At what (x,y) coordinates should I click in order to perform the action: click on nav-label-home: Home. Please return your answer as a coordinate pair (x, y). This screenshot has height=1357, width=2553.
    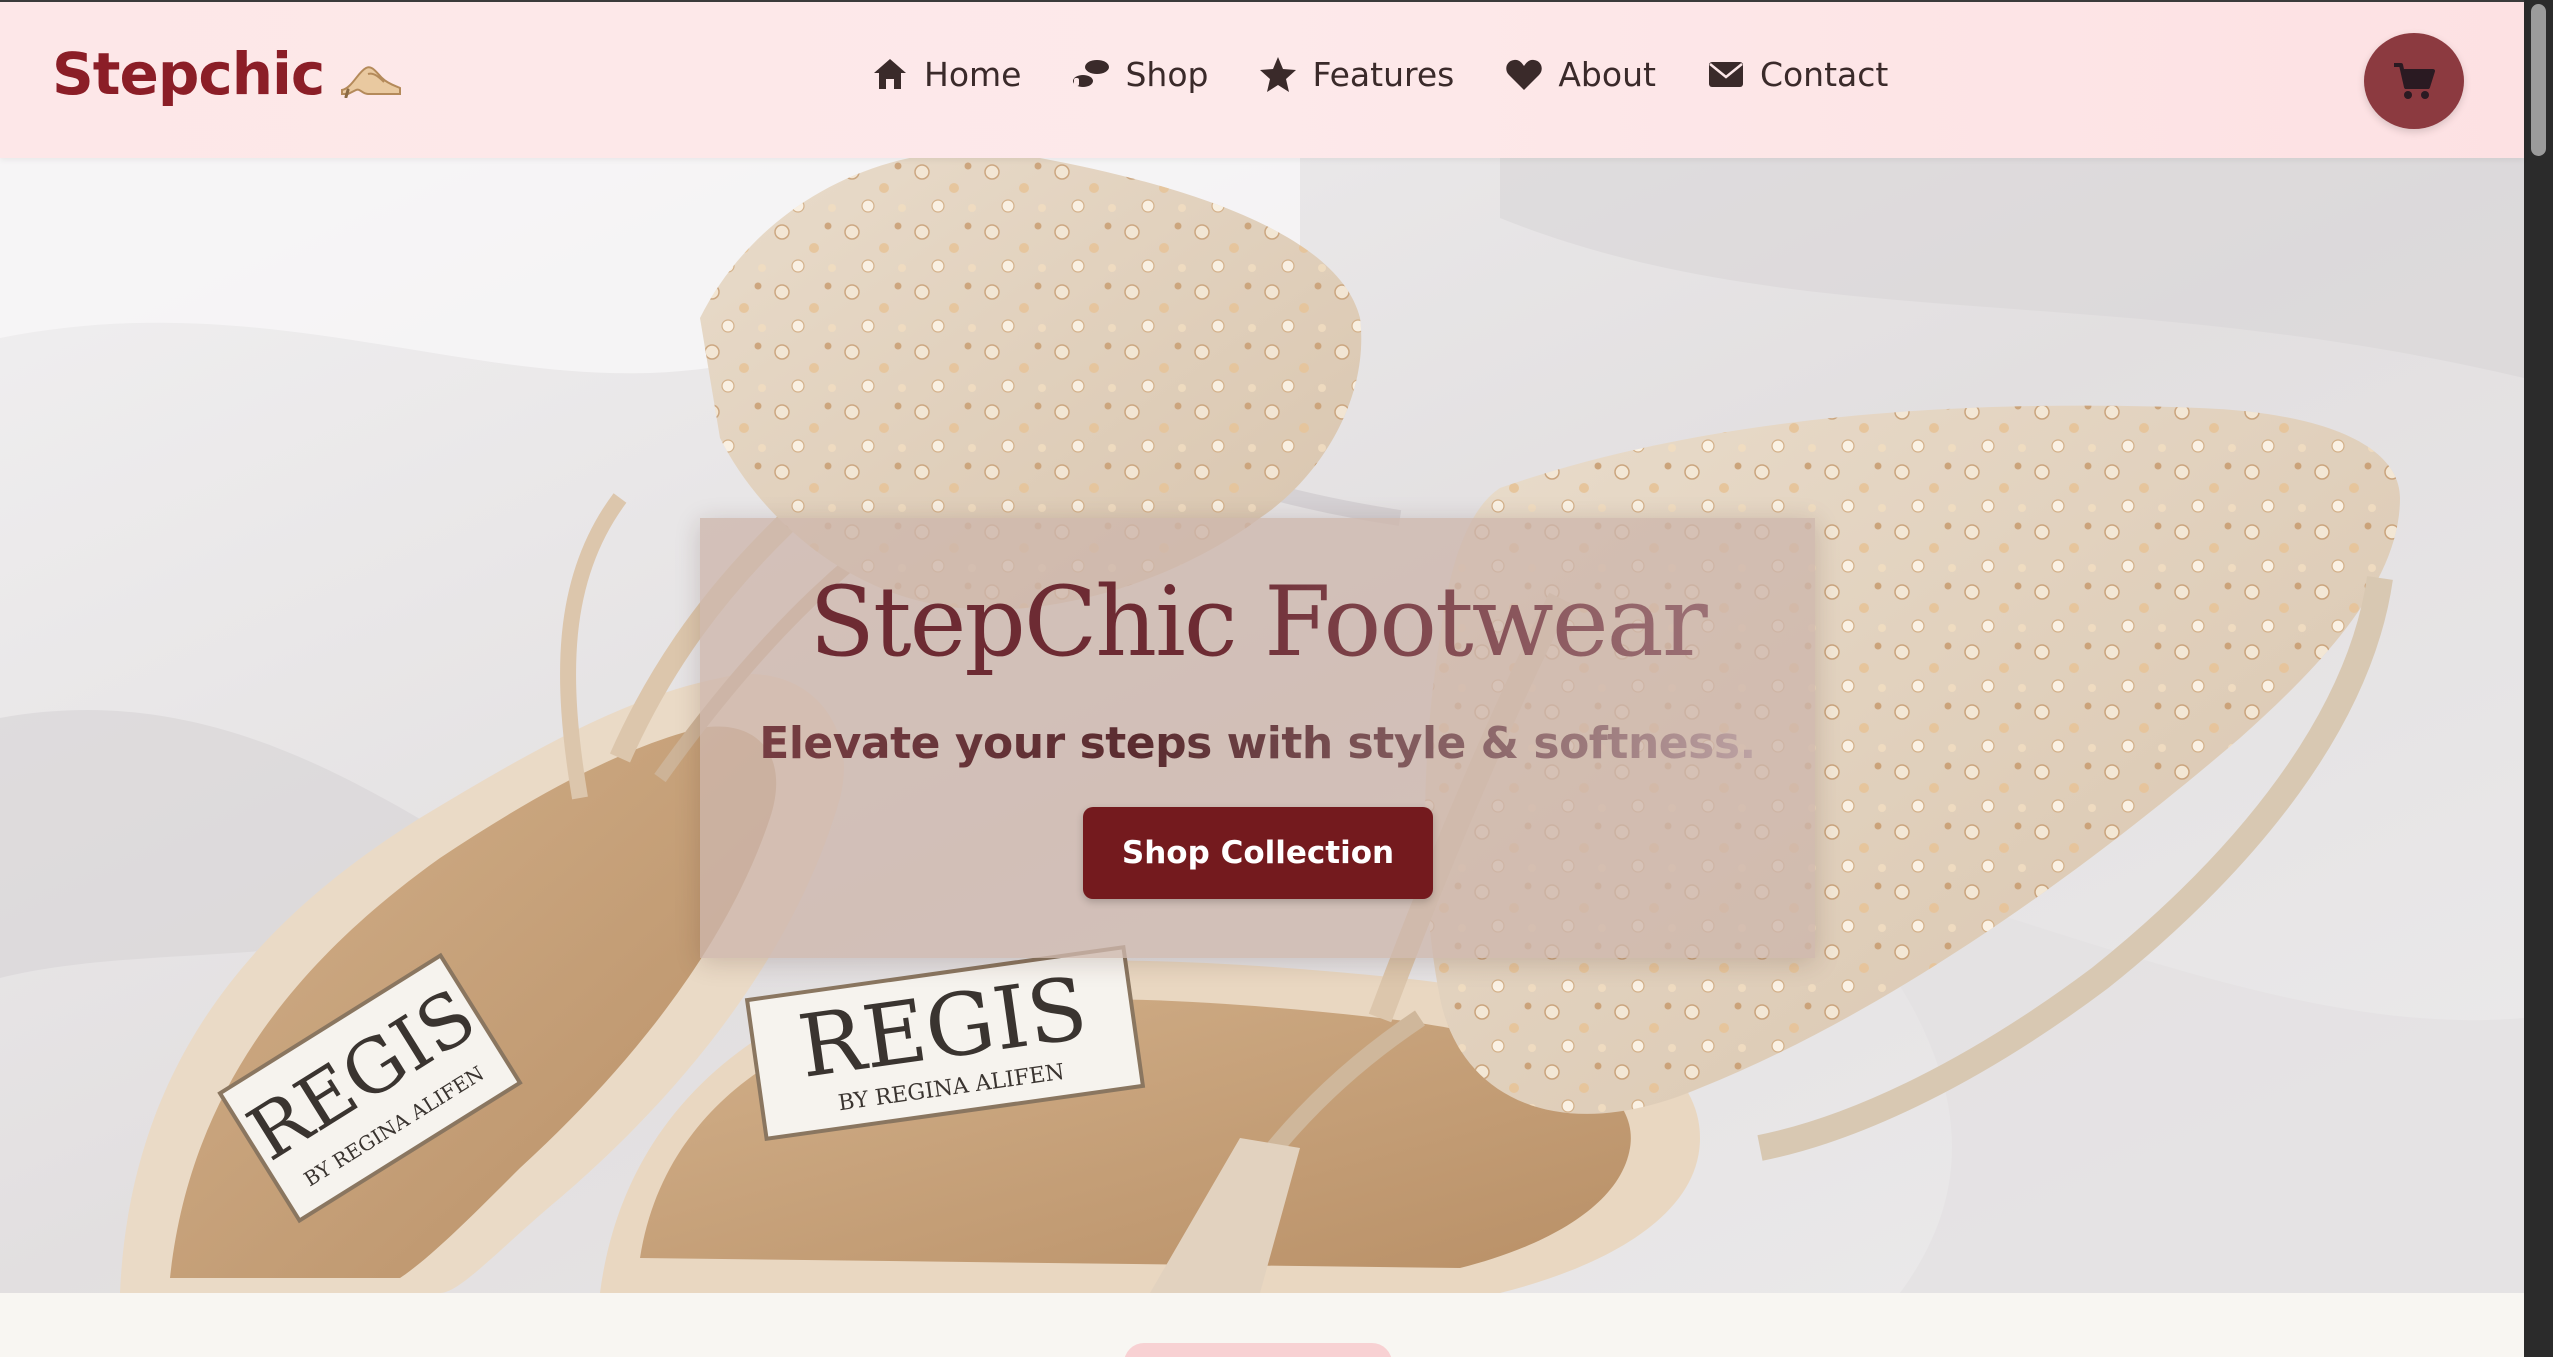
    Looking at the image, I should click on (973, 74).